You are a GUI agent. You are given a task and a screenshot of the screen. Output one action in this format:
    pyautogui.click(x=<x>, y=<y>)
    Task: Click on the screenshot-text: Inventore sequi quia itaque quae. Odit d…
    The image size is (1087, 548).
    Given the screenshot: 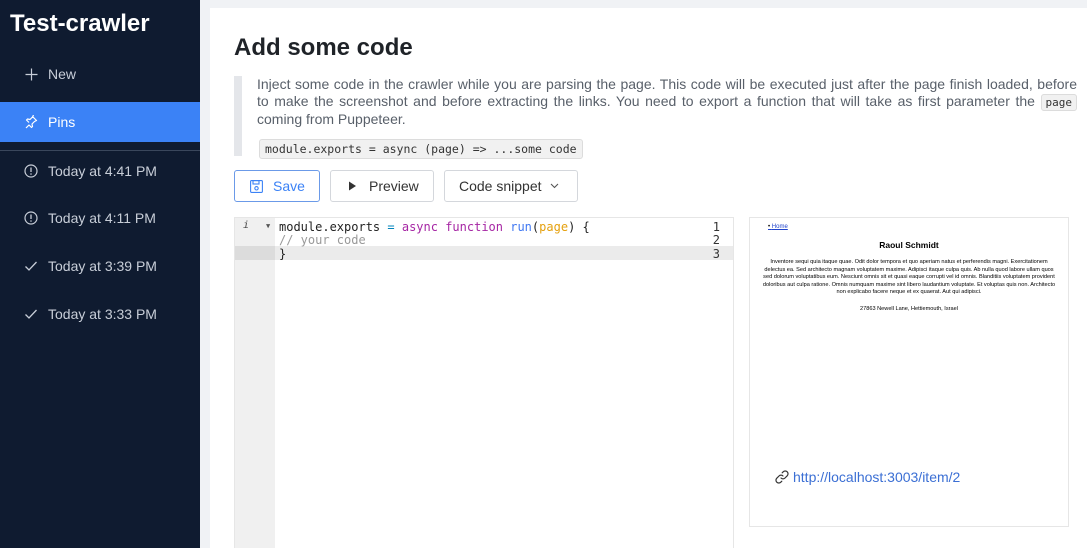 What is the action you would take?
    pyautogui.click(x=909, y=277)
    